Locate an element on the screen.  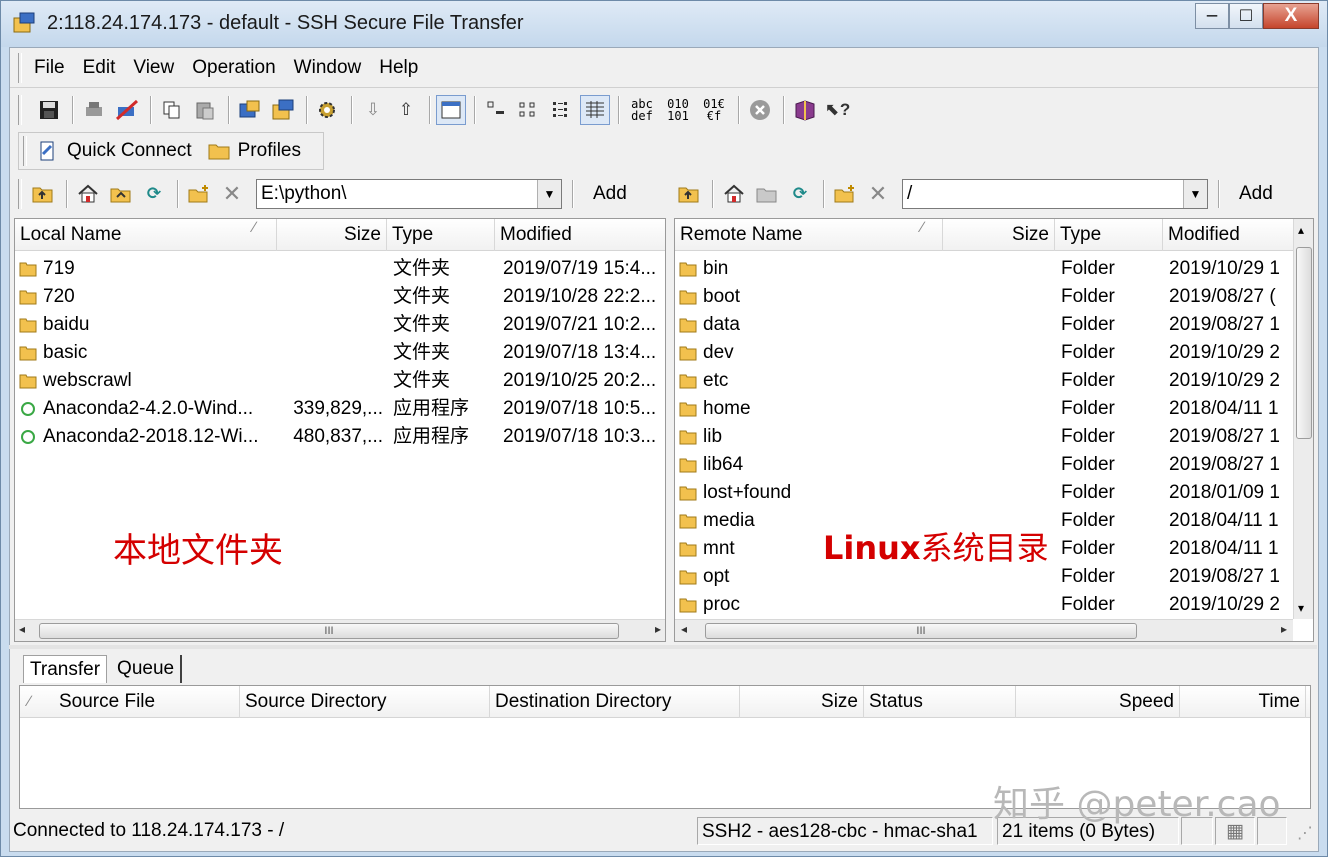
table-row: lost+found Folder 2018/01/09 1 is located at coordinates (984, 493).